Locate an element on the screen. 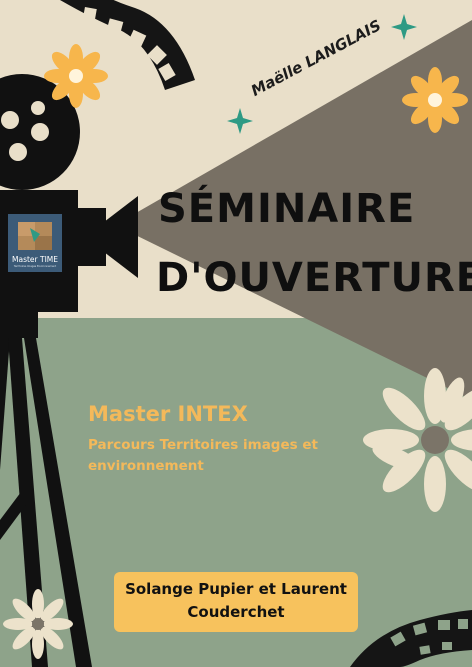 This screenshot has width=472, height=667. title-line-1: SÉMINAIRE is located at coordinates (287, 209).